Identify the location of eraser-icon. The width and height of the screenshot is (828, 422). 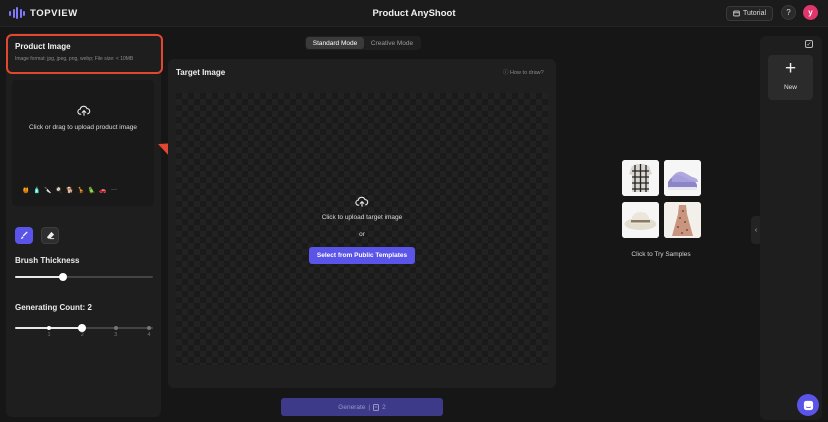
(50, 235).